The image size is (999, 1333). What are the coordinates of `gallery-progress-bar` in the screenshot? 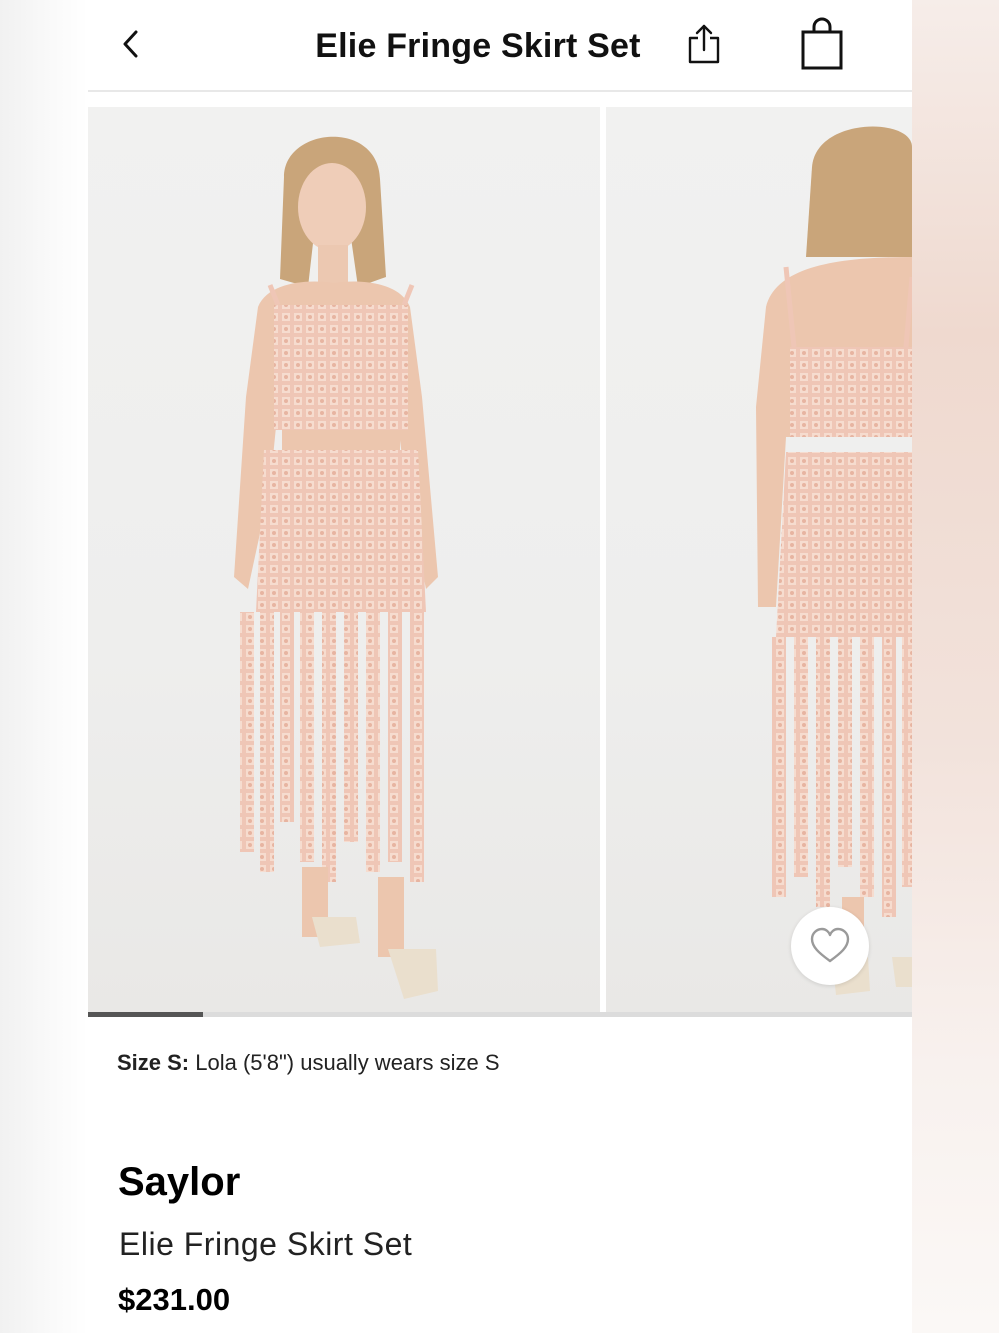 It's located at (500, 1014).